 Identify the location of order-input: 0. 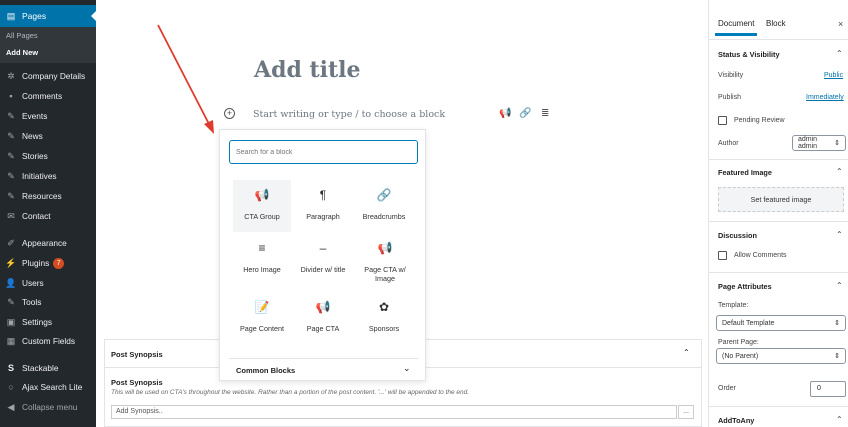
(828, 389).